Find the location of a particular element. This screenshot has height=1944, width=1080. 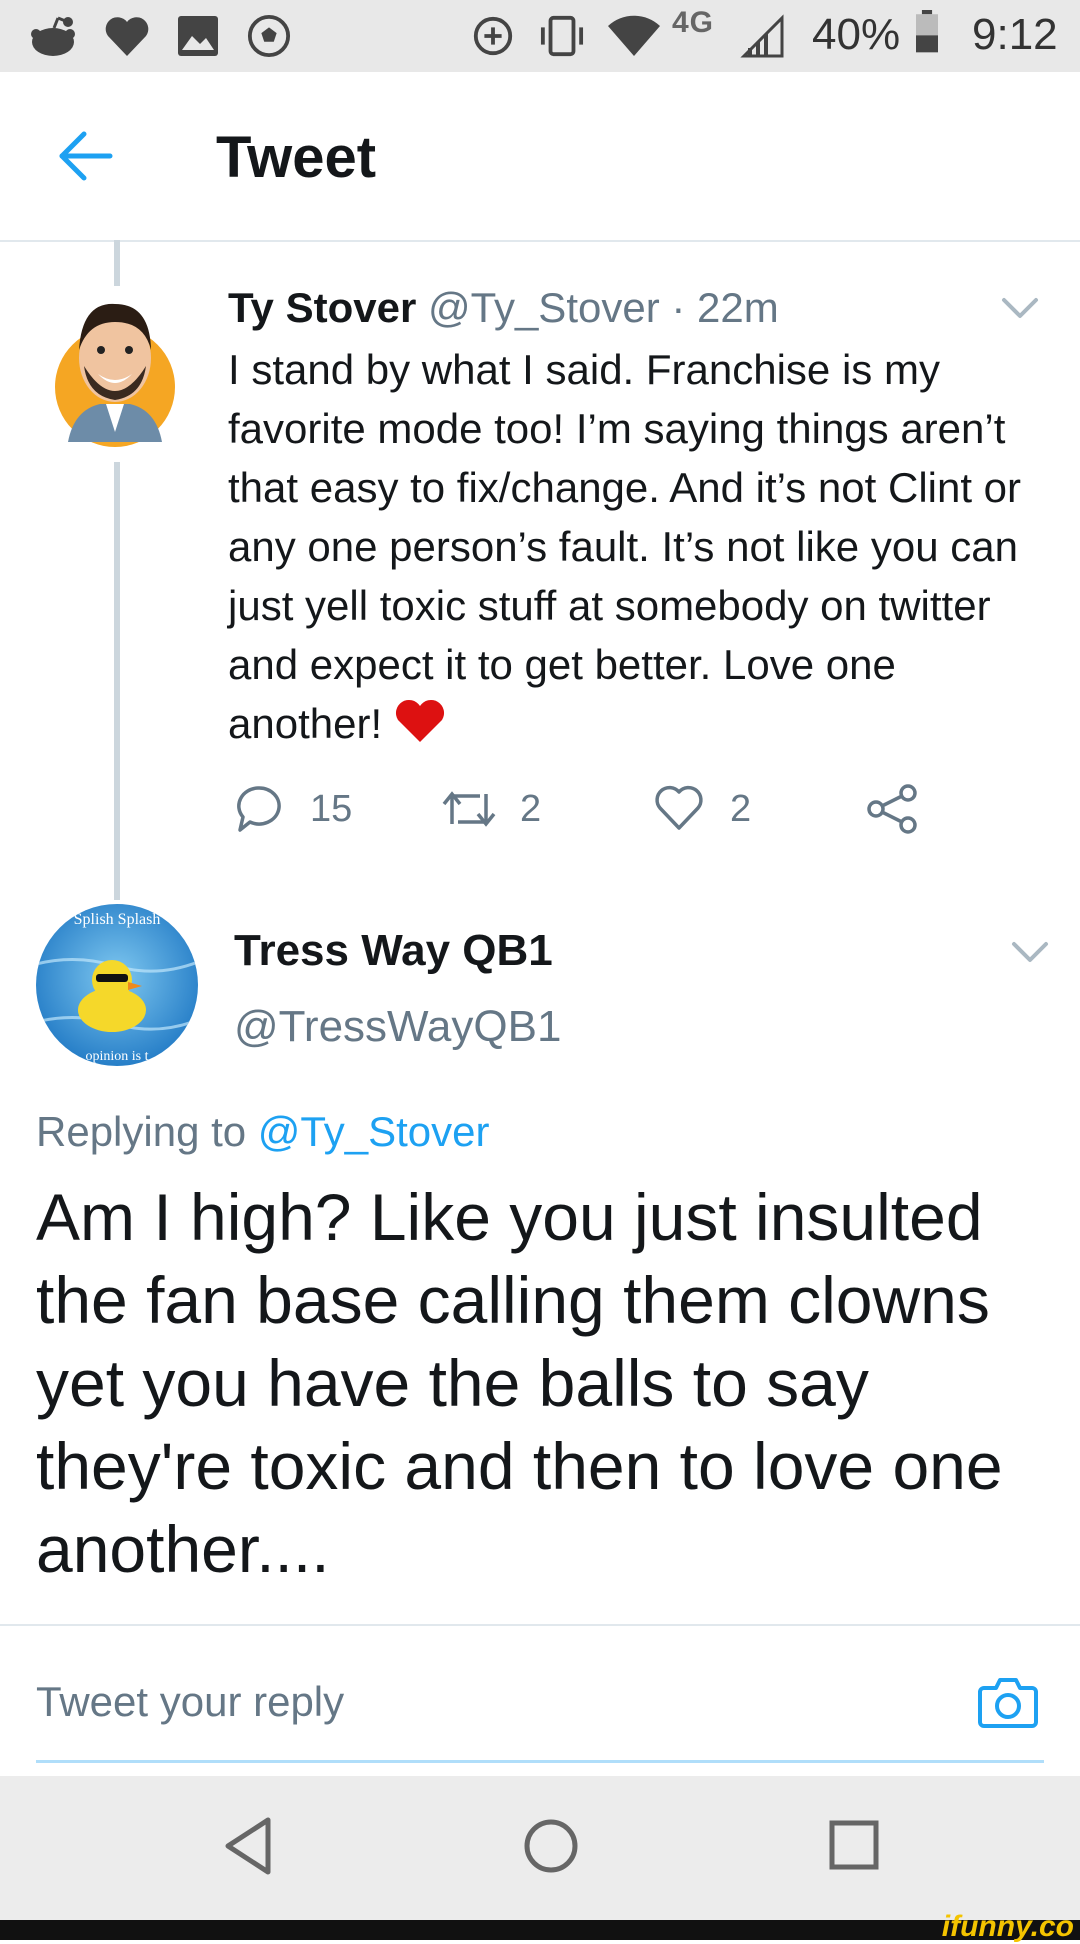

share-icon is located at coordinates (892, 809).